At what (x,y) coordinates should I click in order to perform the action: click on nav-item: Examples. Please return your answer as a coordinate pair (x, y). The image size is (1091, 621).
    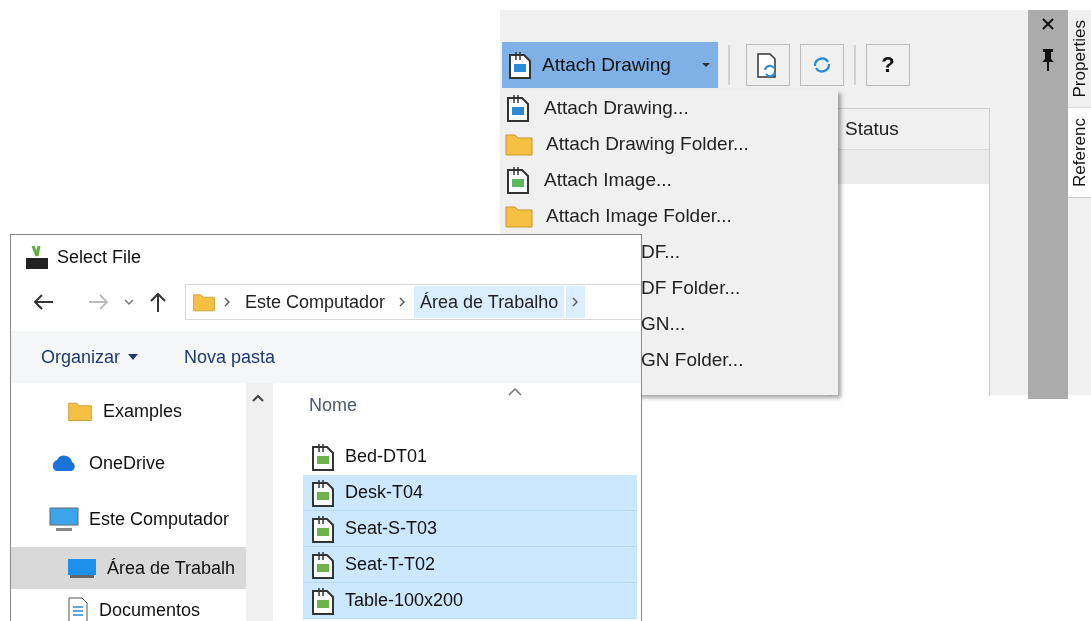
    Looking at the image, I should click on (128, 411).